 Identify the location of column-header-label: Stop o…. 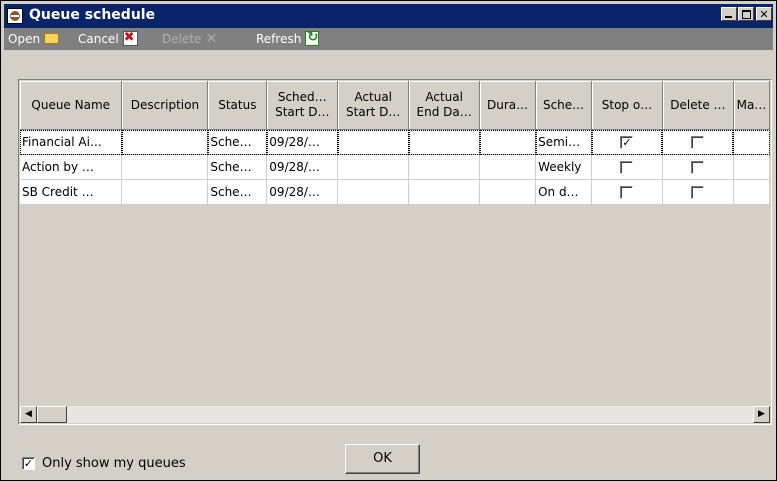
(627, 104).